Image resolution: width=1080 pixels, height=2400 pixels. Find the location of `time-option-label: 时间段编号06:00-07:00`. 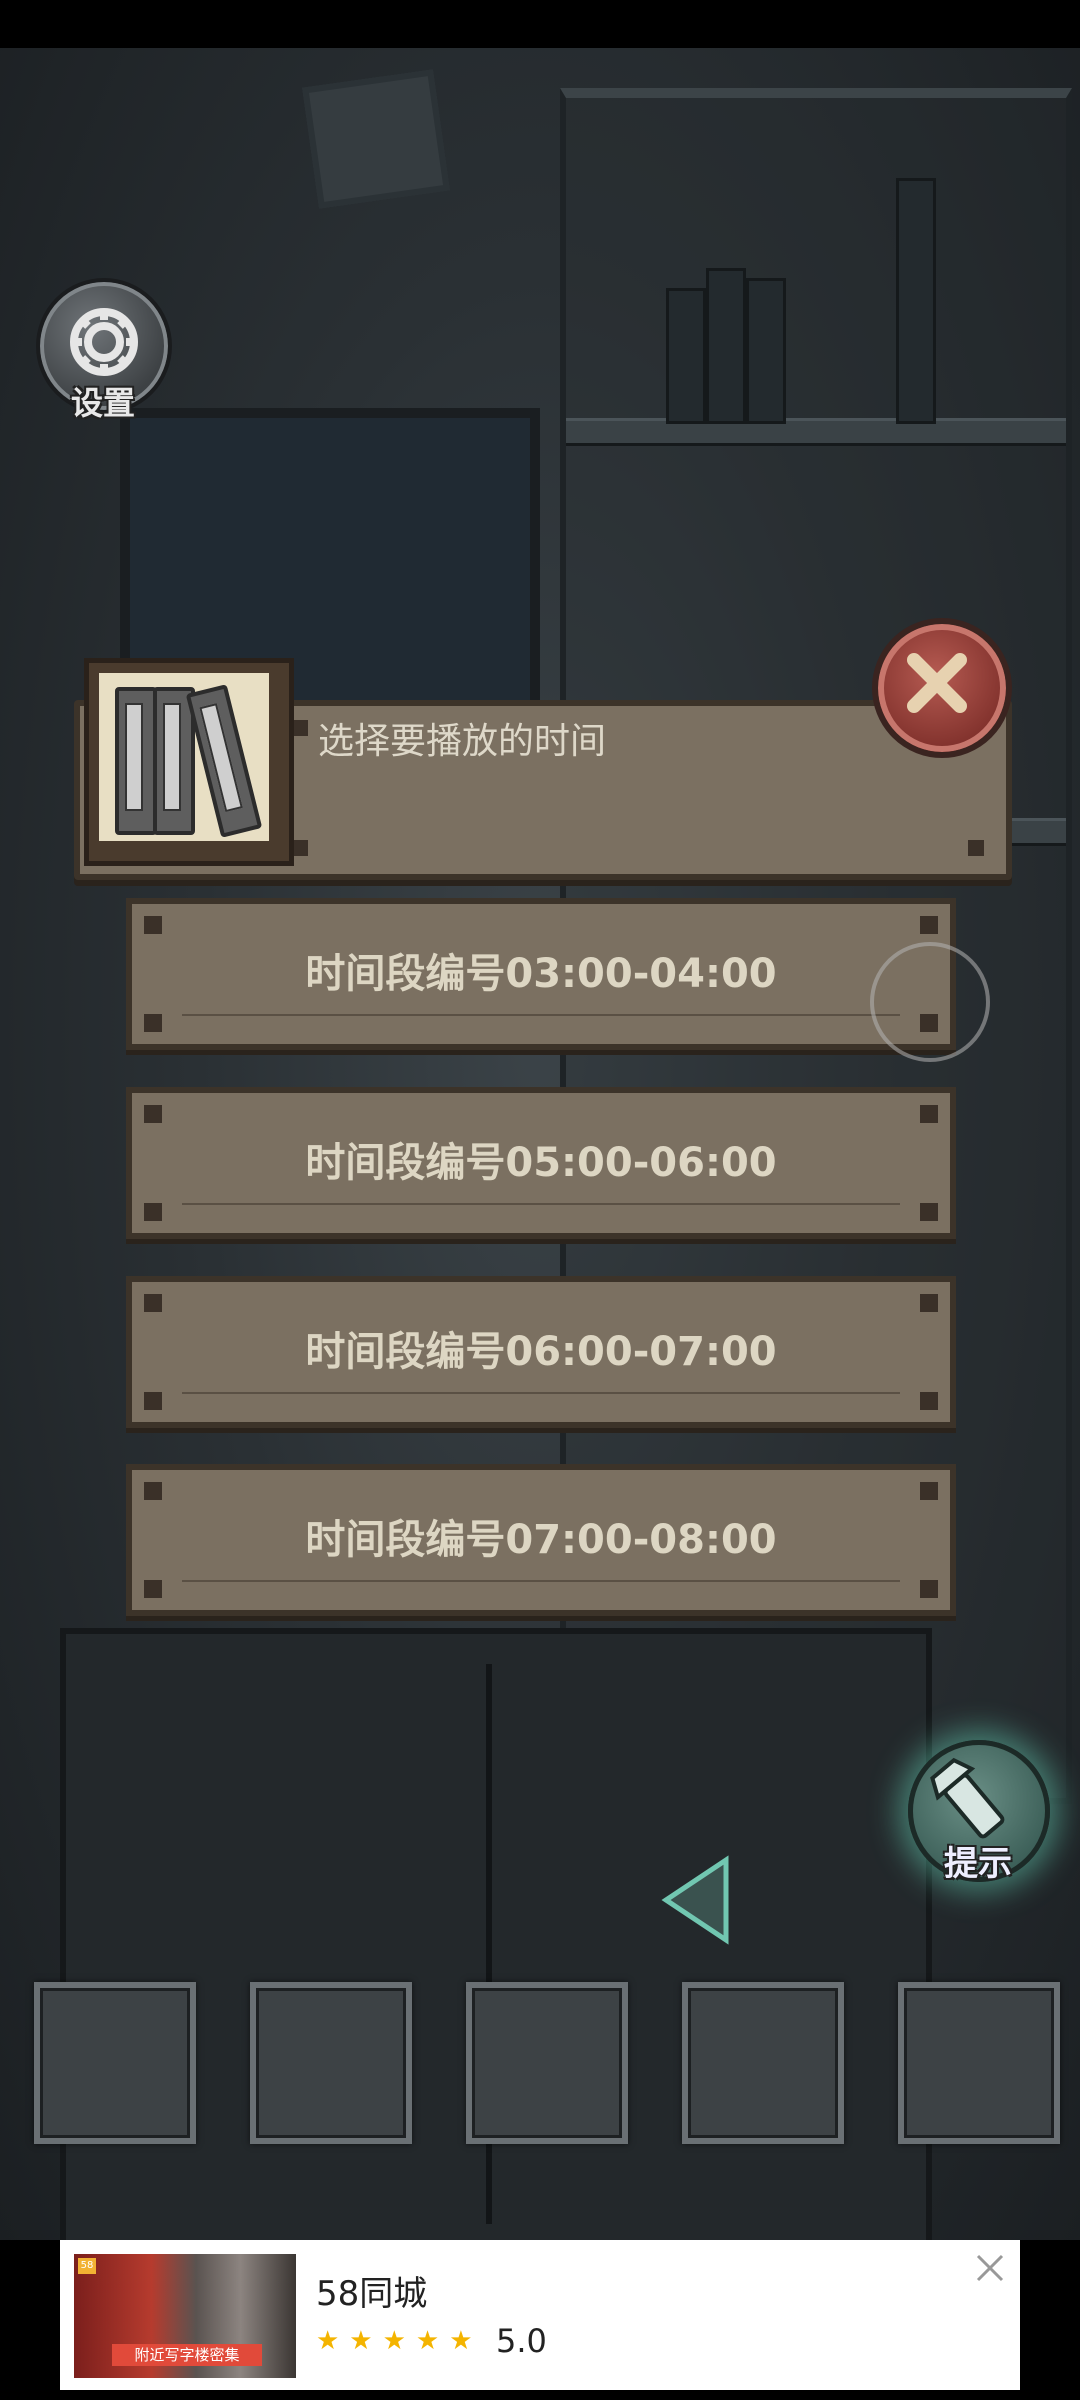

time-option-label: 时间段编号06:00-07:00 is located at coordinates (541, 1352).